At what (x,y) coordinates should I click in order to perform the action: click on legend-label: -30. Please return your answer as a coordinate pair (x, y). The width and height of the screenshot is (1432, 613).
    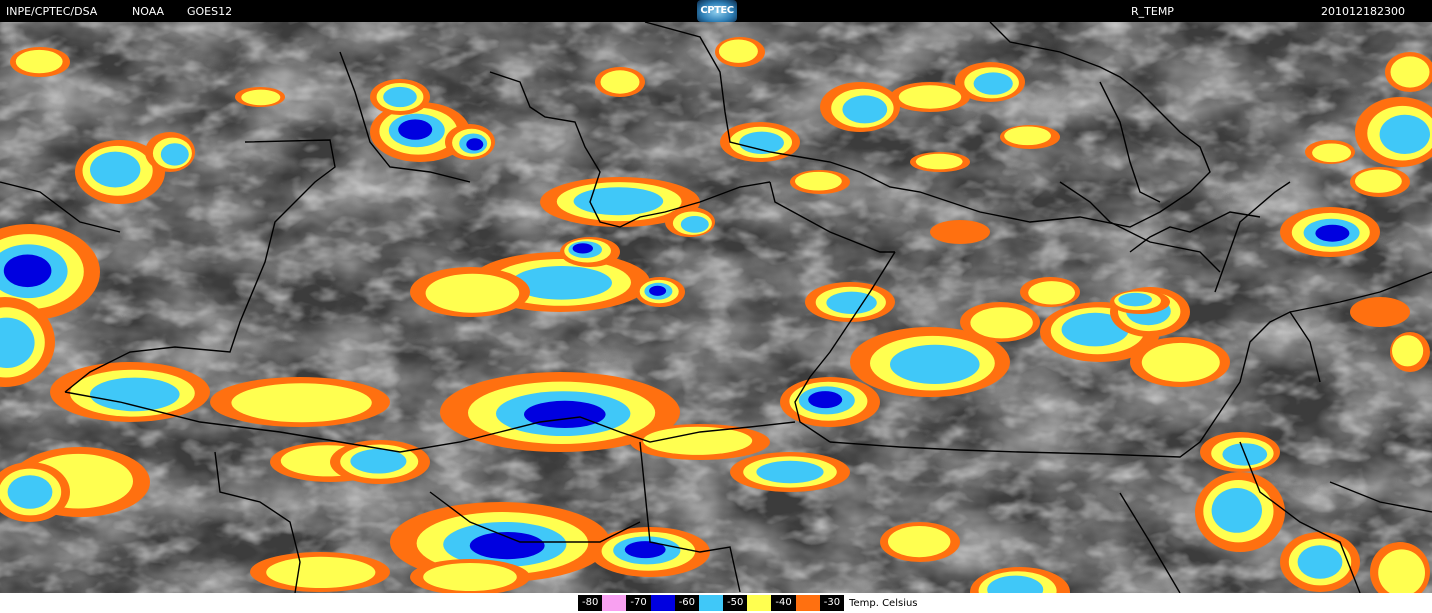
    Looking at the image, I should click on (832, 603).